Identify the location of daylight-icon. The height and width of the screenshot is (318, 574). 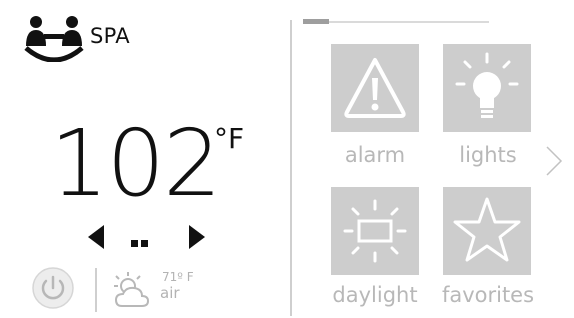
(375, 231).